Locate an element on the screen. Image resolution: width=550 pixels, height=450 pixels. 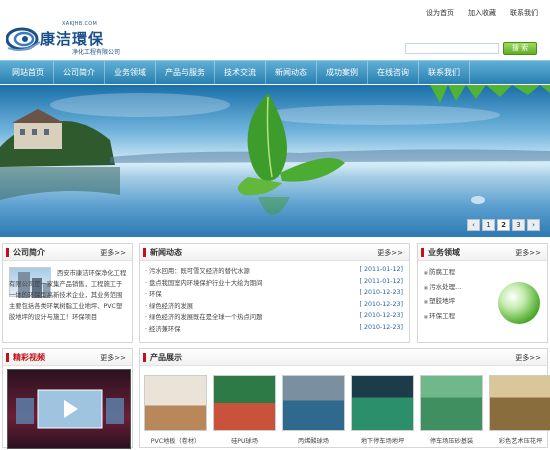
nav-products-services: 产品与服务 is located at coordinates (185, 72).